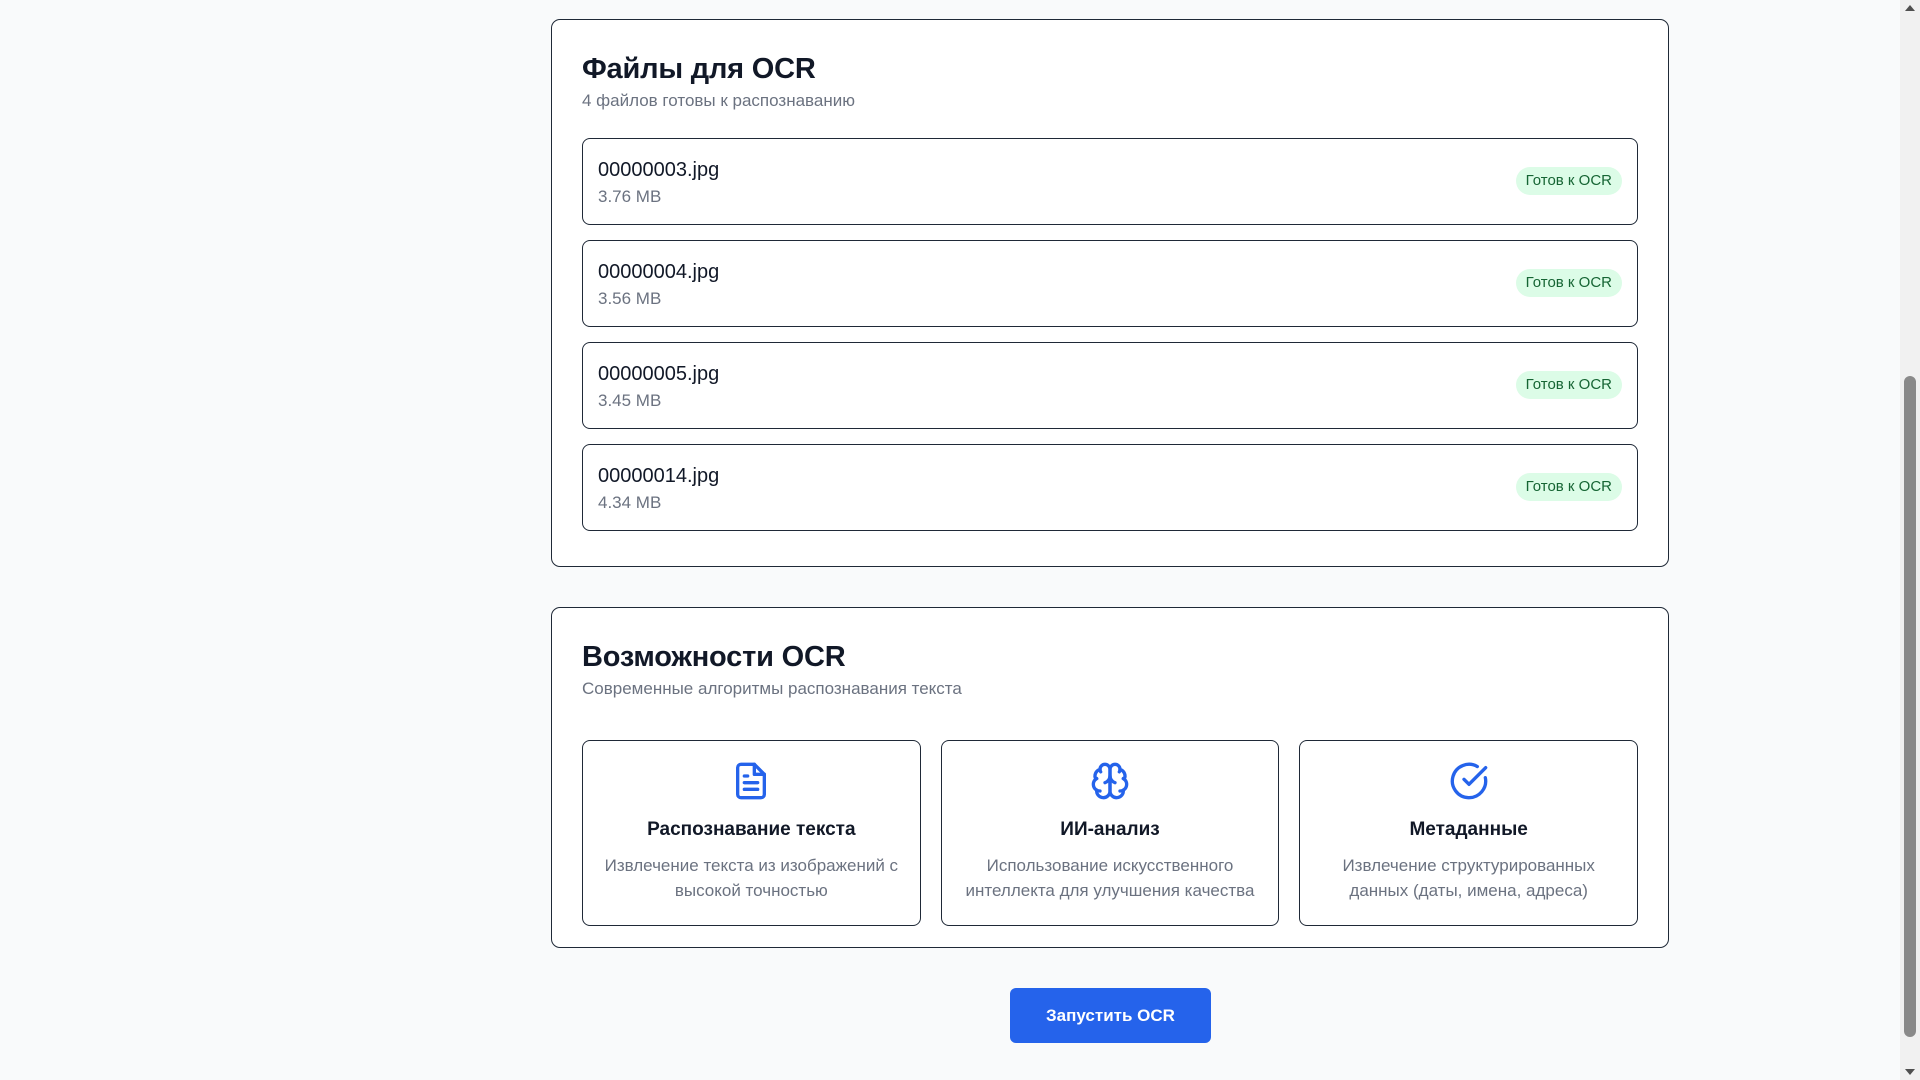 This screenshot has height=1080, width=1920. What do you see at coordinates (659, 374) in the screenshot?
I see `file-name: 00000005.jpg` at bounding box center [659, 374].